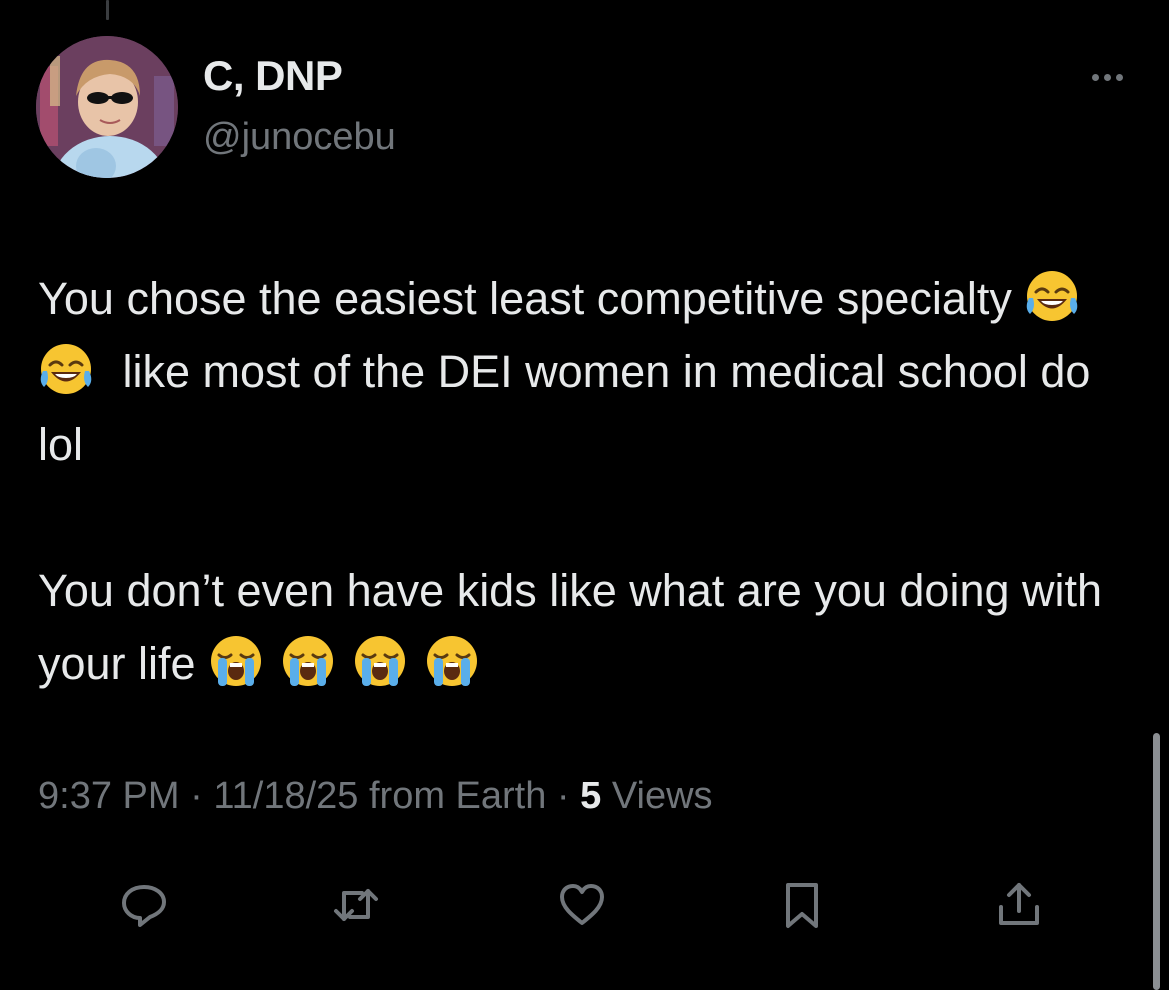  I want to click on views-count: 5, so click(590, 796).